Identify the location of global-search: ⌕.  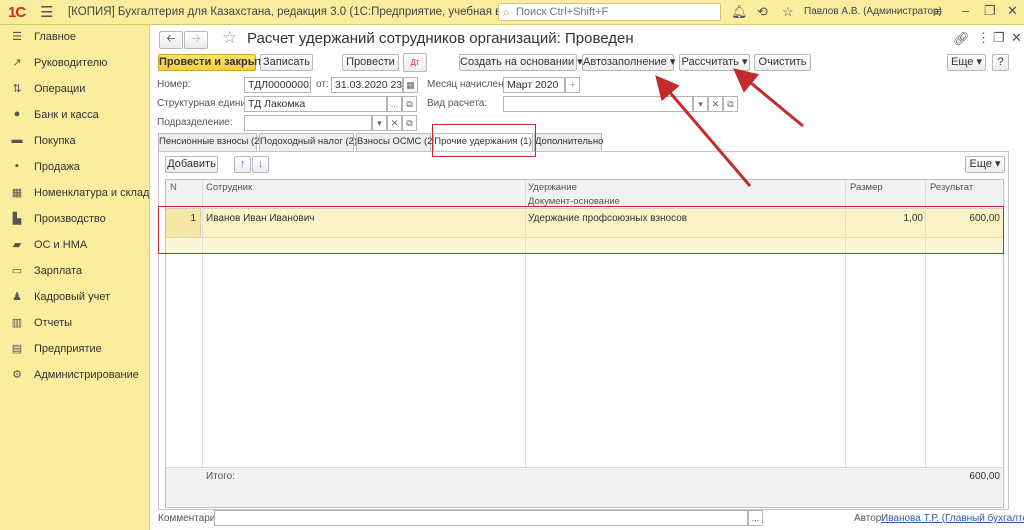
(609, 12).